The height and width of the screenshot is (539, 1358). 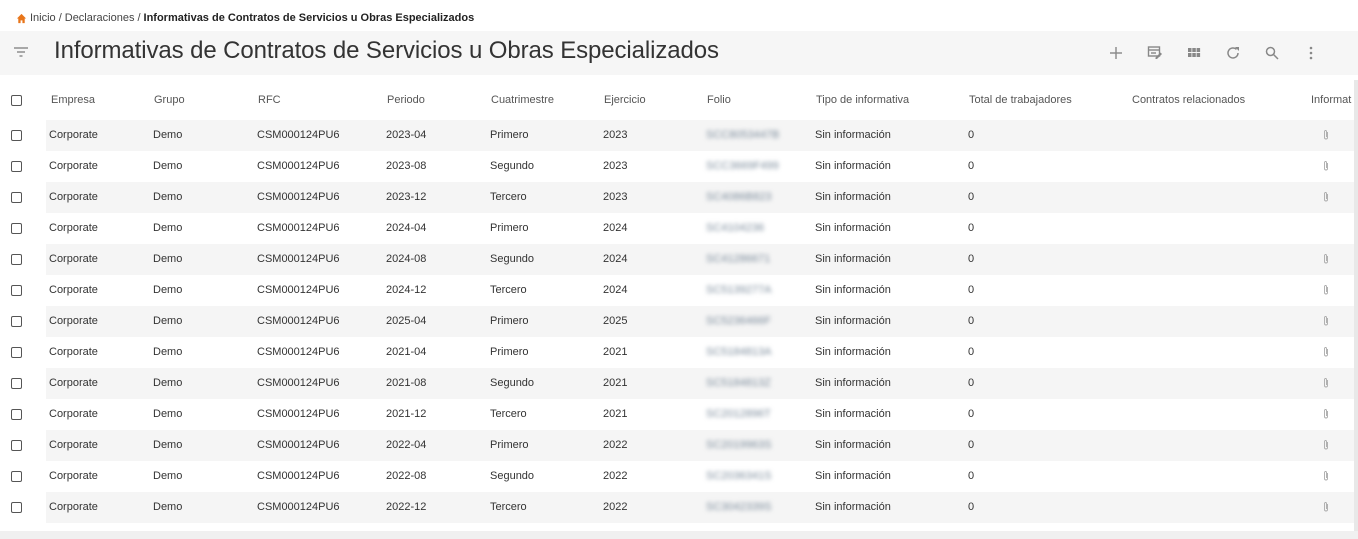 What do you see at coordinates (719, 100) in the screenshot?
I see `col-folio-header: Folio` at bounding box center [719, 100].